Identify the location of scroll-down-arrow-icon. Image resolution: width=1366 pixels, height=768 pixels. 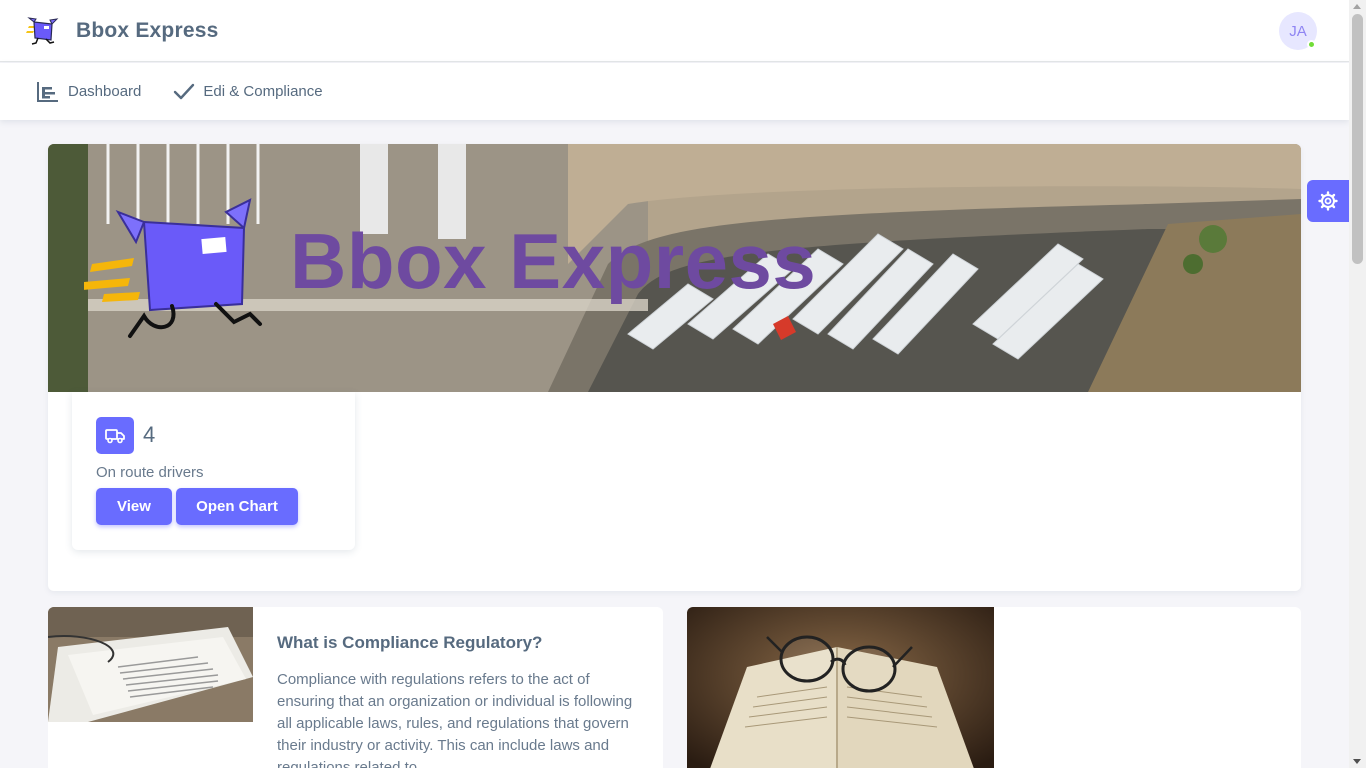
(1357, 761).